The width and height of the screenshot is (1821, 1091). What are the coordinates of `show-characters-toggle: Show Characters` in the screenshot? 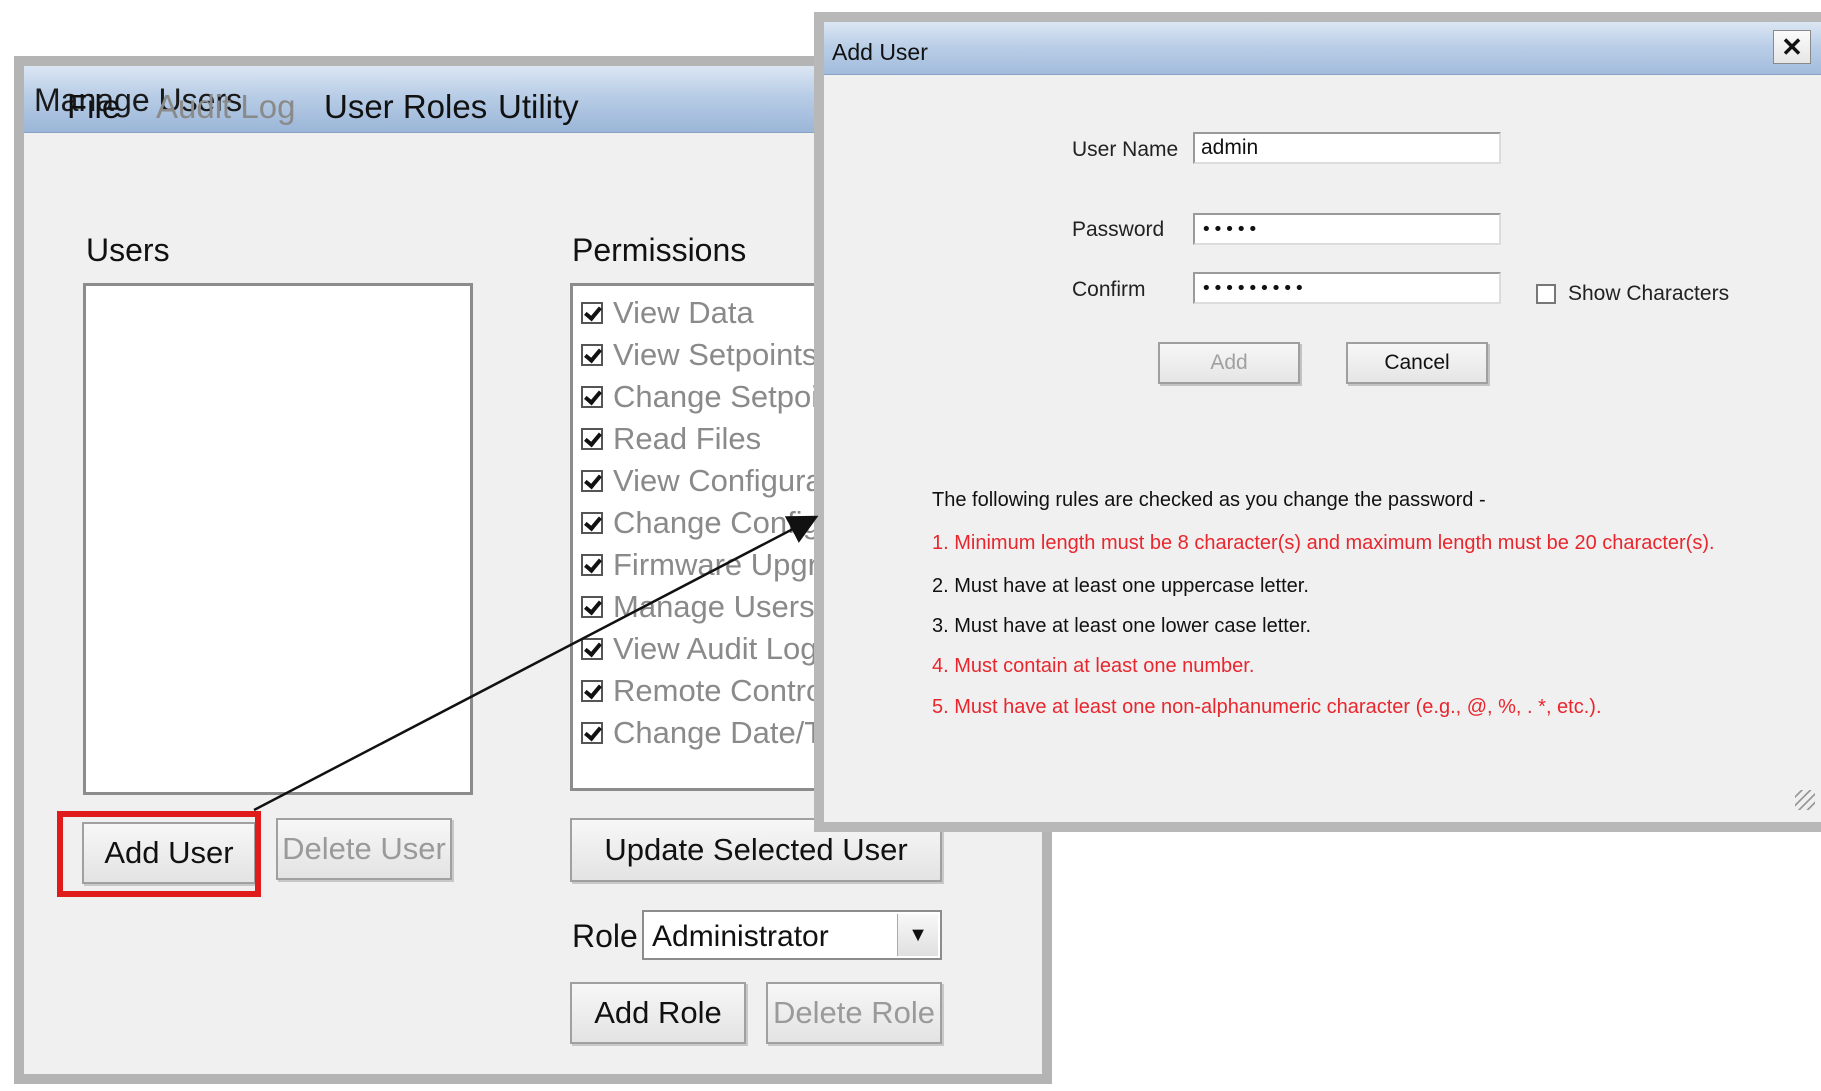 It's located at (1632, 294).